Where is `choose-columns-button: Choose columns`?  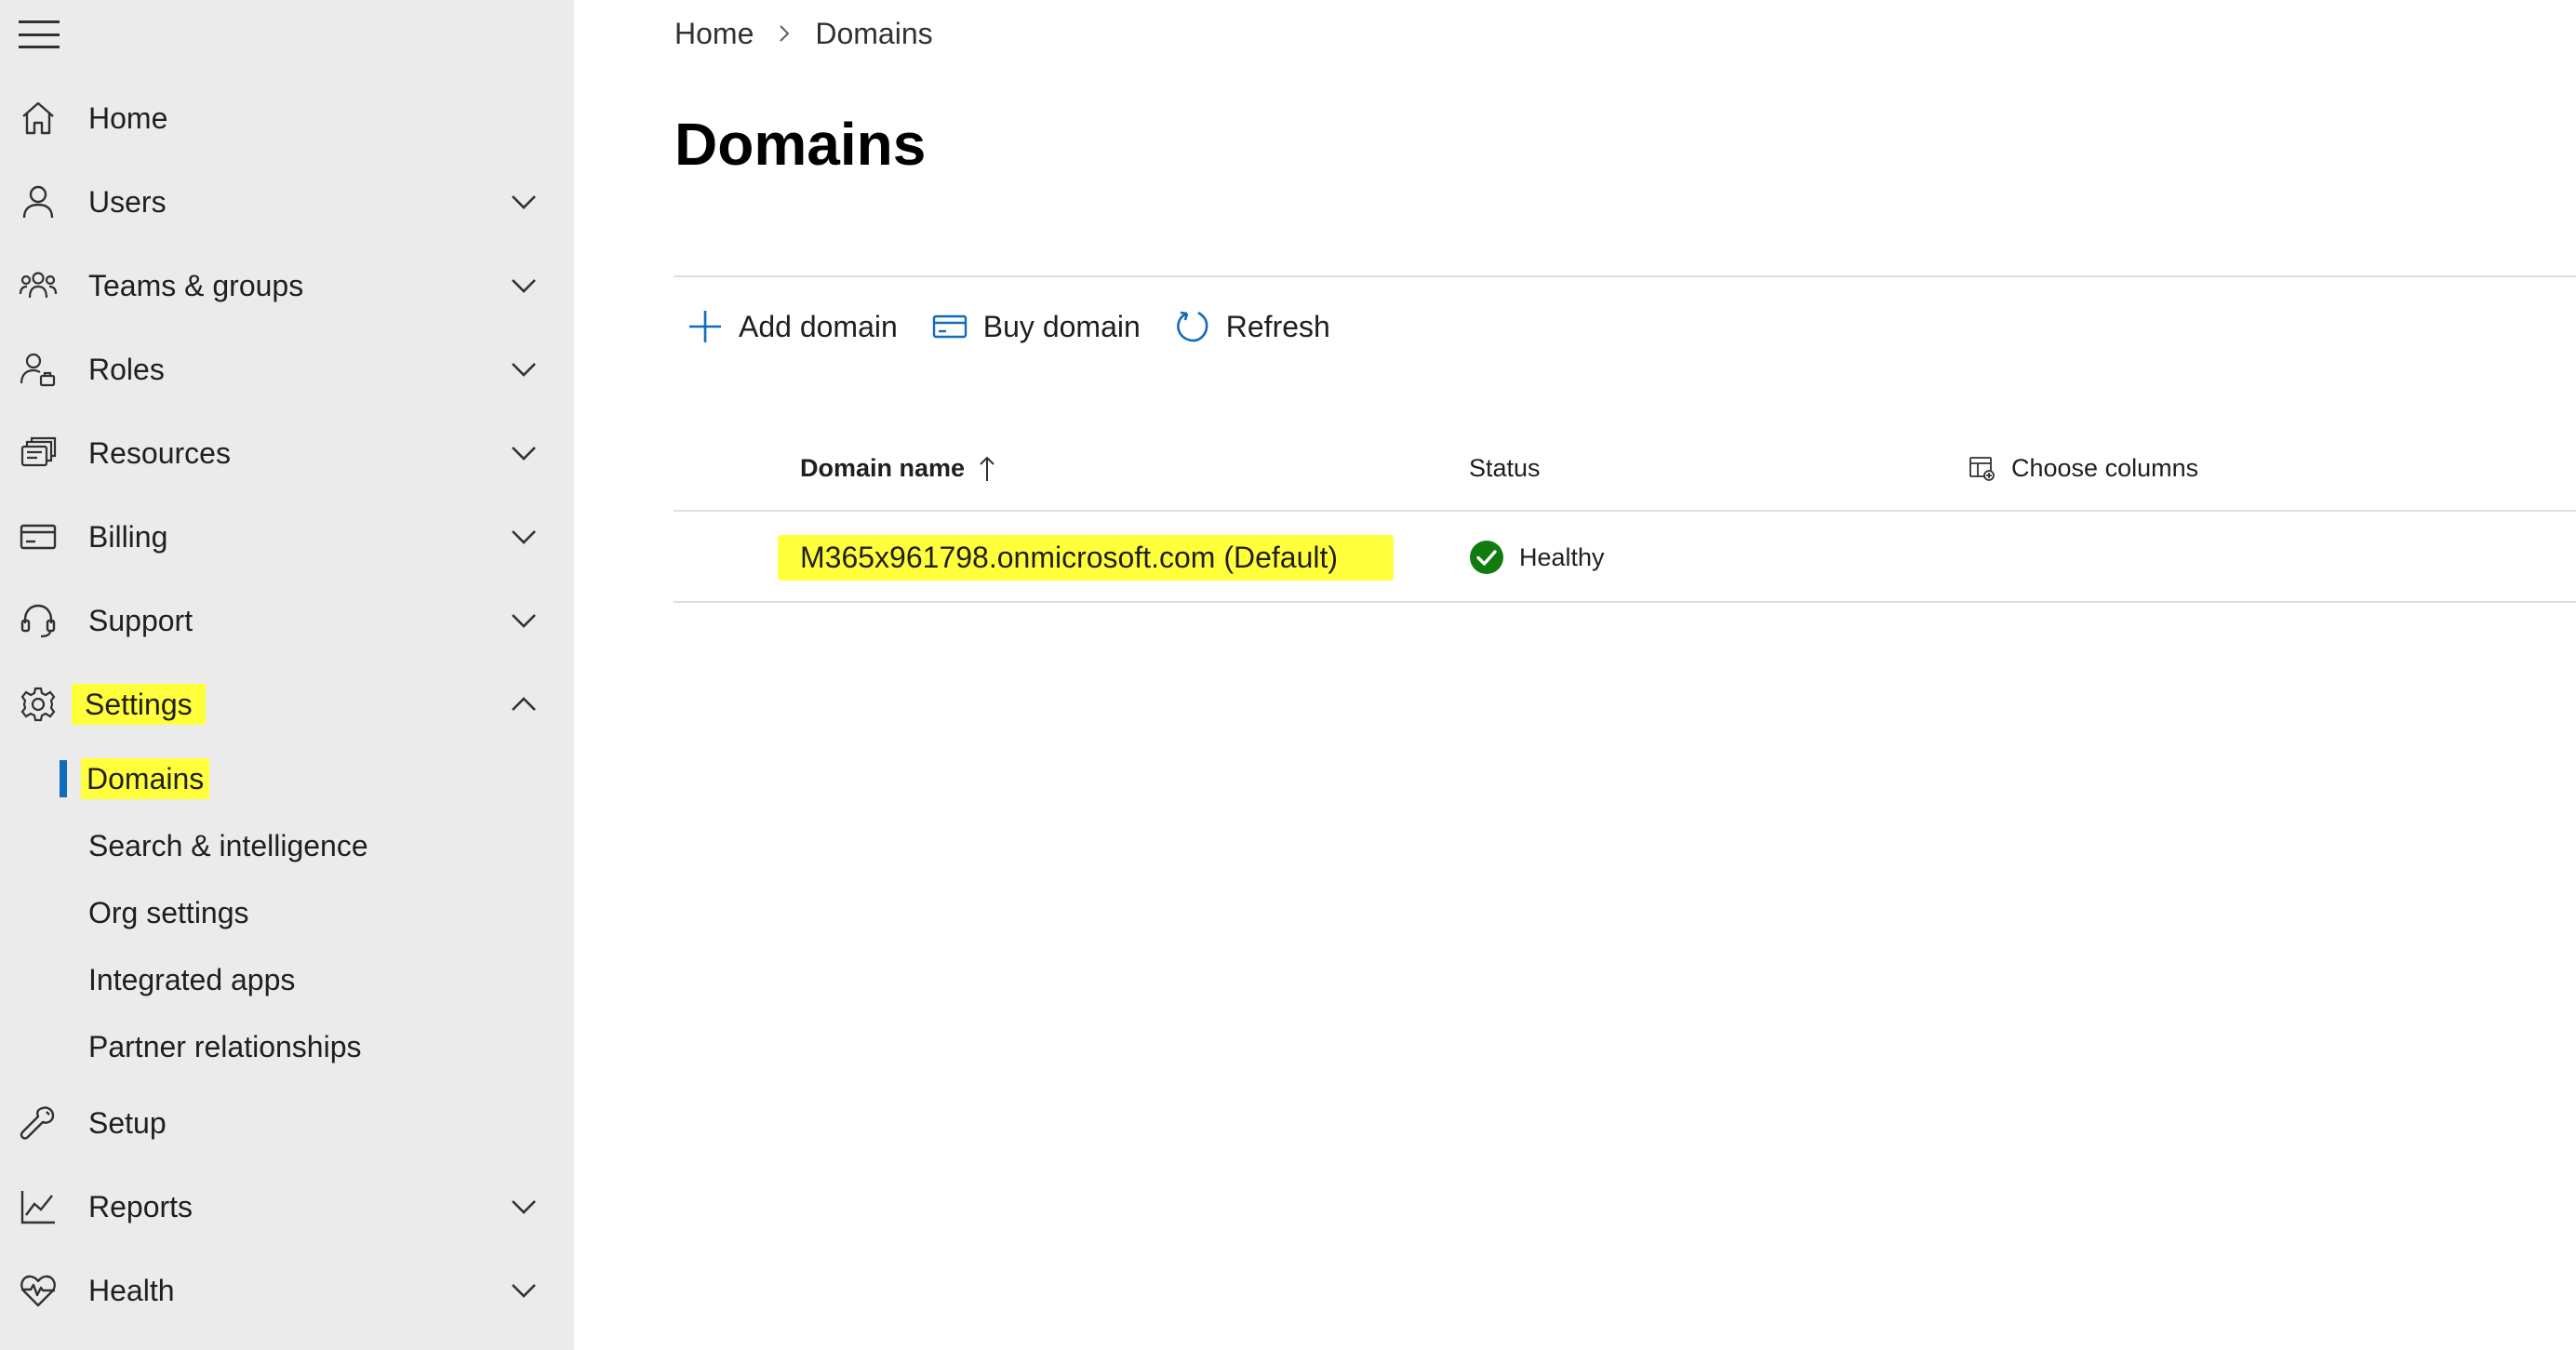
choose-columns-button: Choose columns is located at coordinates (2083, 469).